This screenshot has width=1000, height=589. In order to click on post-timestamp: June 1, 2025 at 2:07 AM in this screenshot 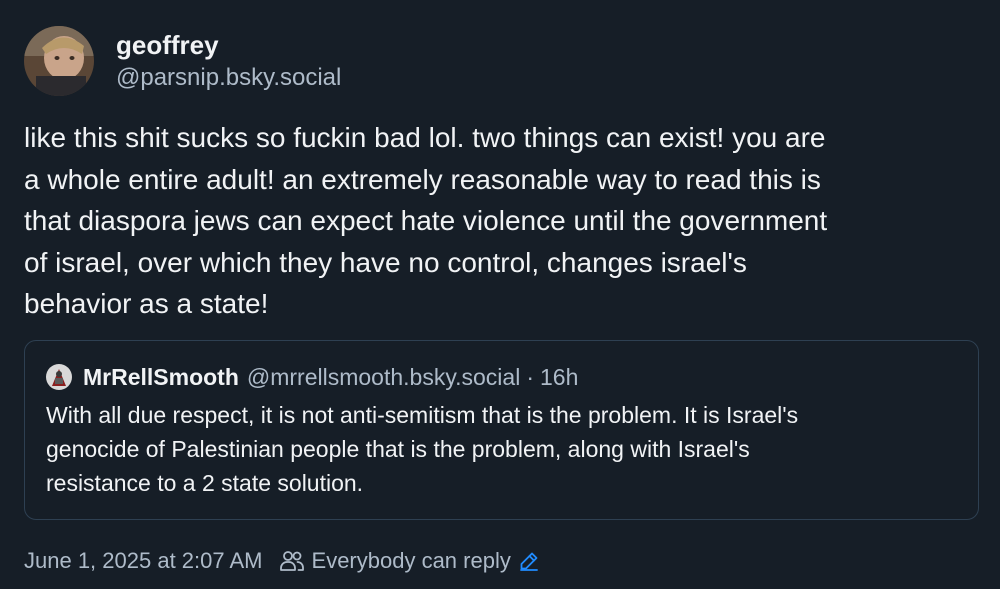, I will do `click(143, 560)`.